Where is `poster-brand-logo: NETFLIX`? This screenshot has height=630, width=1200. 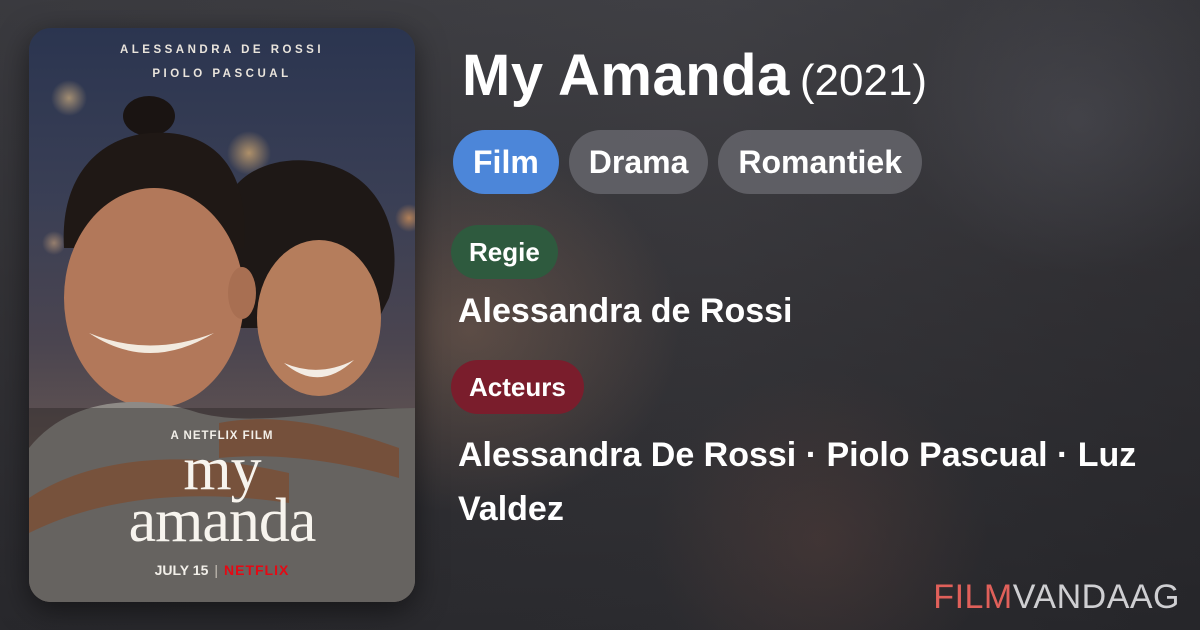 poster-brand-logo: NETFLIX is located at coordinates (257, 570).